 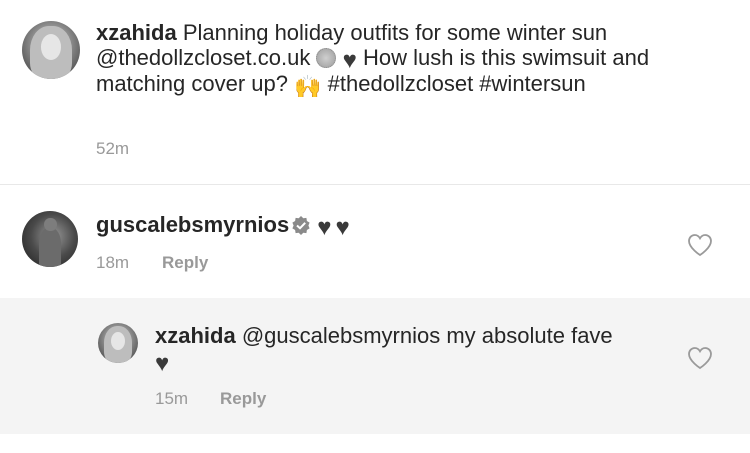 I want to click on caption-hashtags: #thedollzcloset #wintersun, so click(x=456, y=83).